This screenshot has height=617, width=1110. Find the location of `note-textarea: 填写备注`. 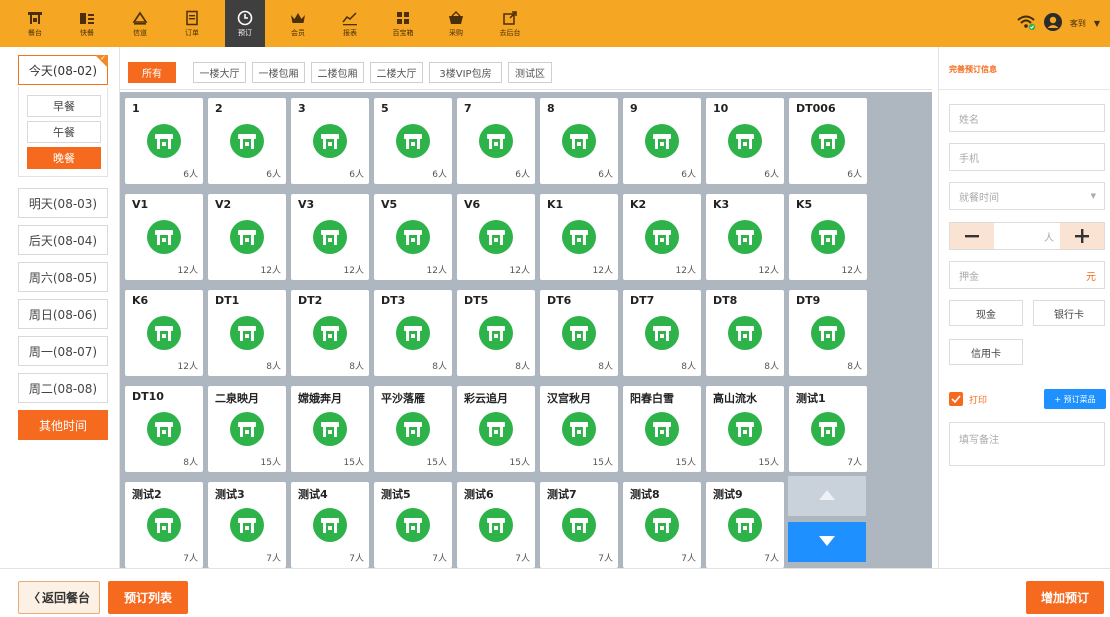

note-textarea: 填写备注 is located at coordinates (1027, 444).